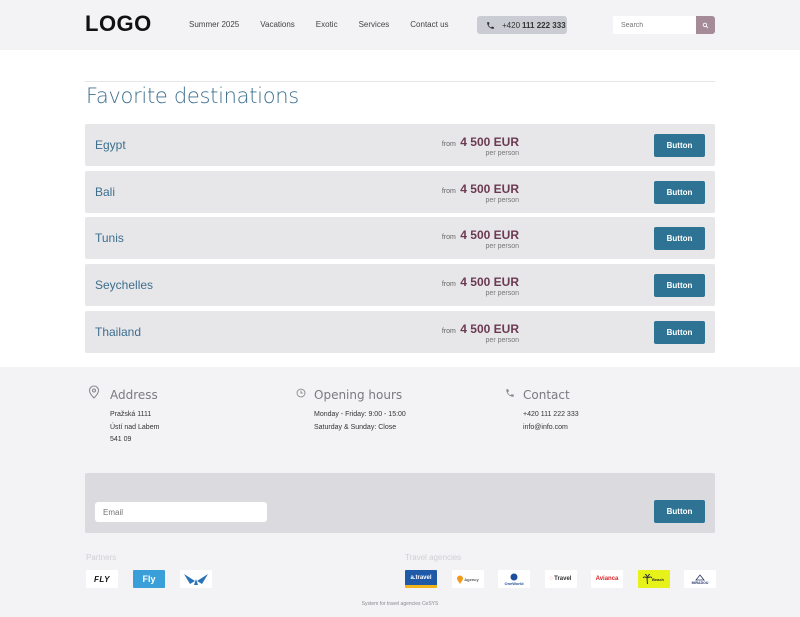  Describe the element at coordinates (460, 579) in the screenshot. I see `pin-icon` at that location.